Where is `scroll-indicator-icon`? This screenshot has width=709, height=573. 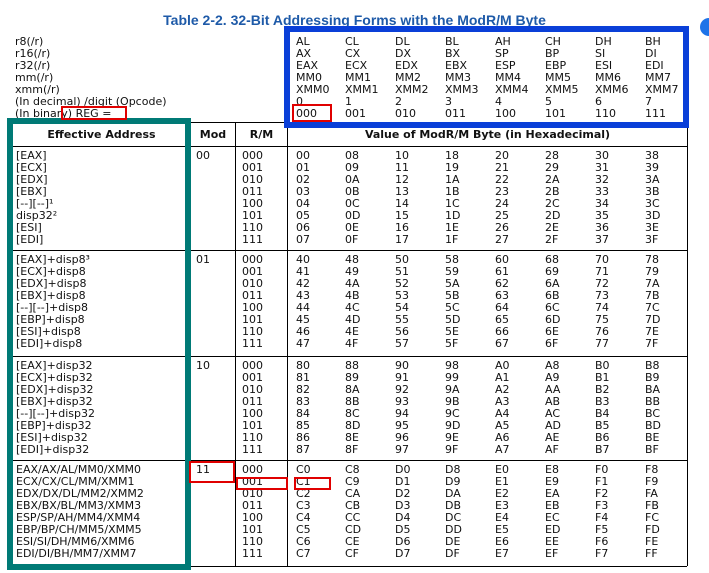 scroll-indicator-icon is located at coordinates (704, 27).